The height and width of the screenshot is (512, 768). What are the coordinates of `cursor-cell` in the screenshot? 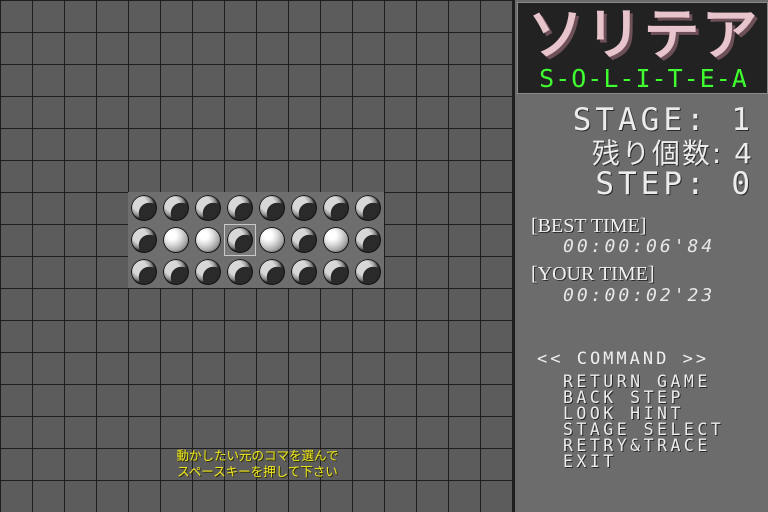 It's located at (240, 240).